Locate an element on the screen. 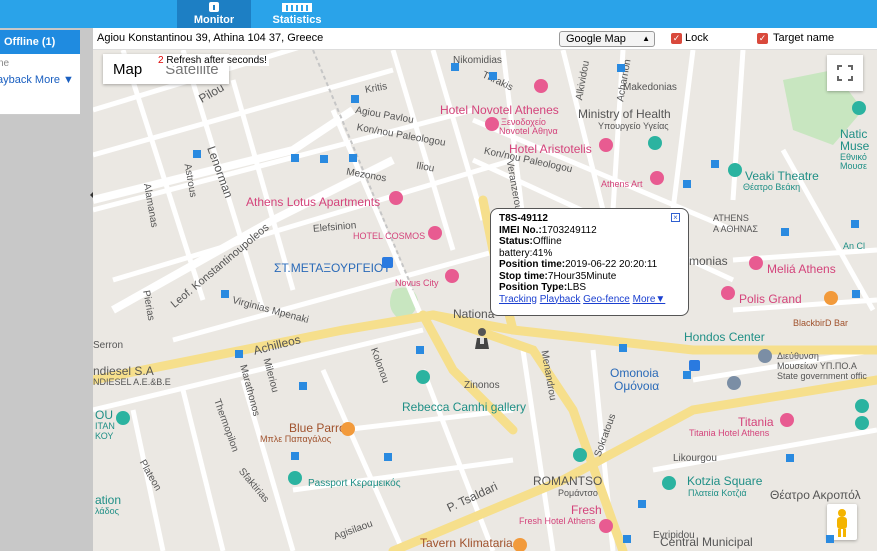 This screenshot has height=551, width=877. popup-imei-value: 1703249112 is located at coordinates (569, 230).